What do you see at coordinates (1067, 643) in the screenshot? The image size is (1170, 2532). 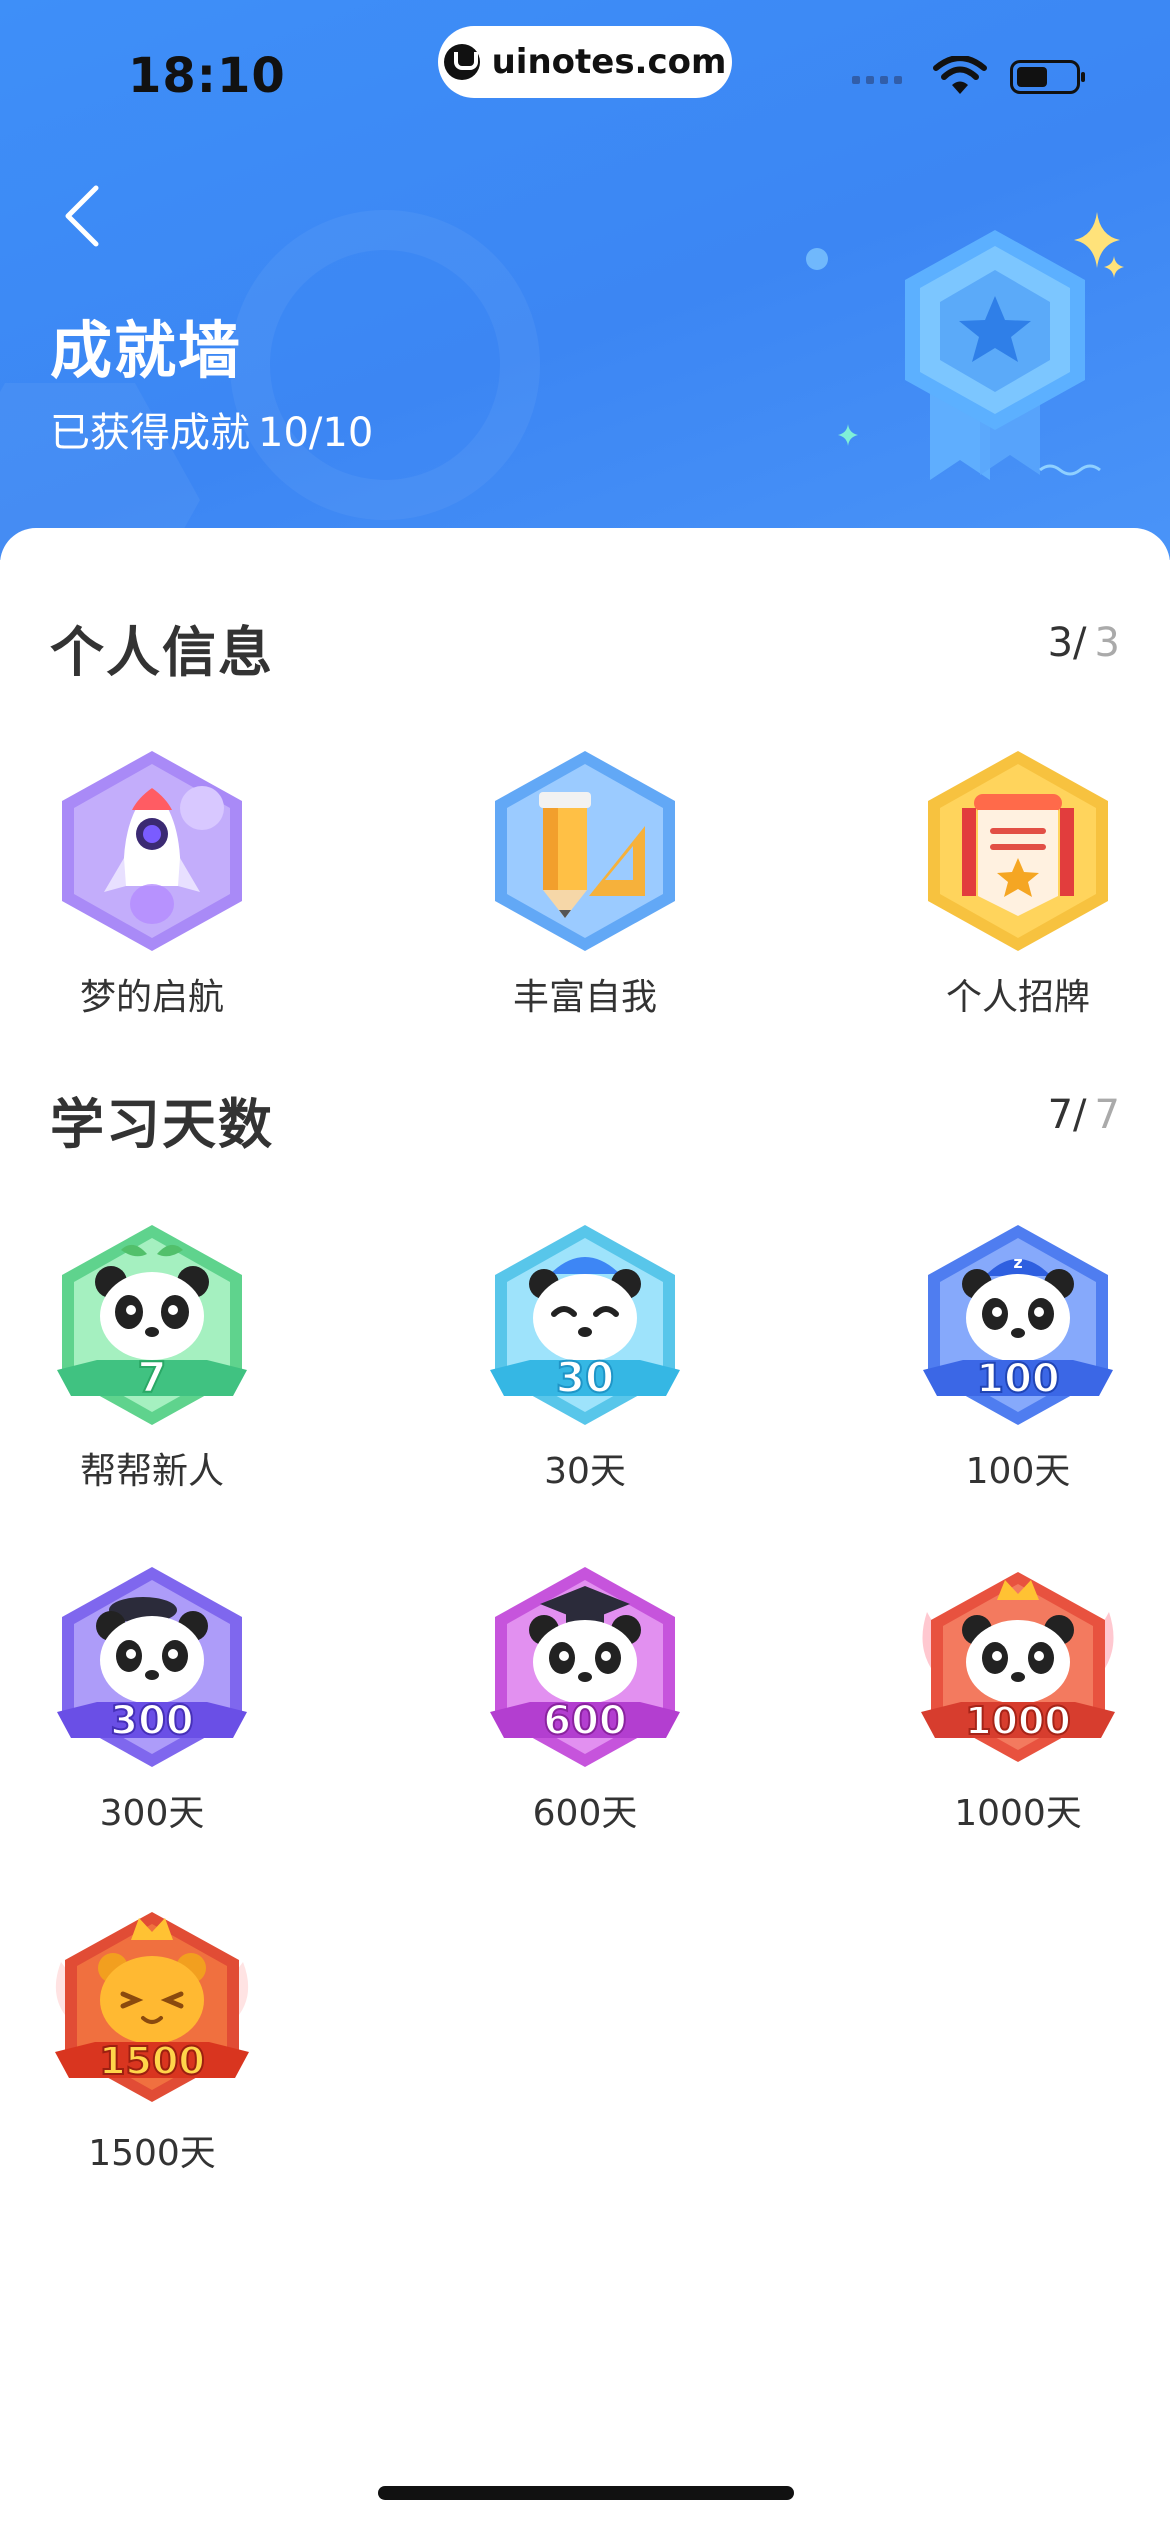 I see `earned-count: 3/` at bounding box center [1067, 643].